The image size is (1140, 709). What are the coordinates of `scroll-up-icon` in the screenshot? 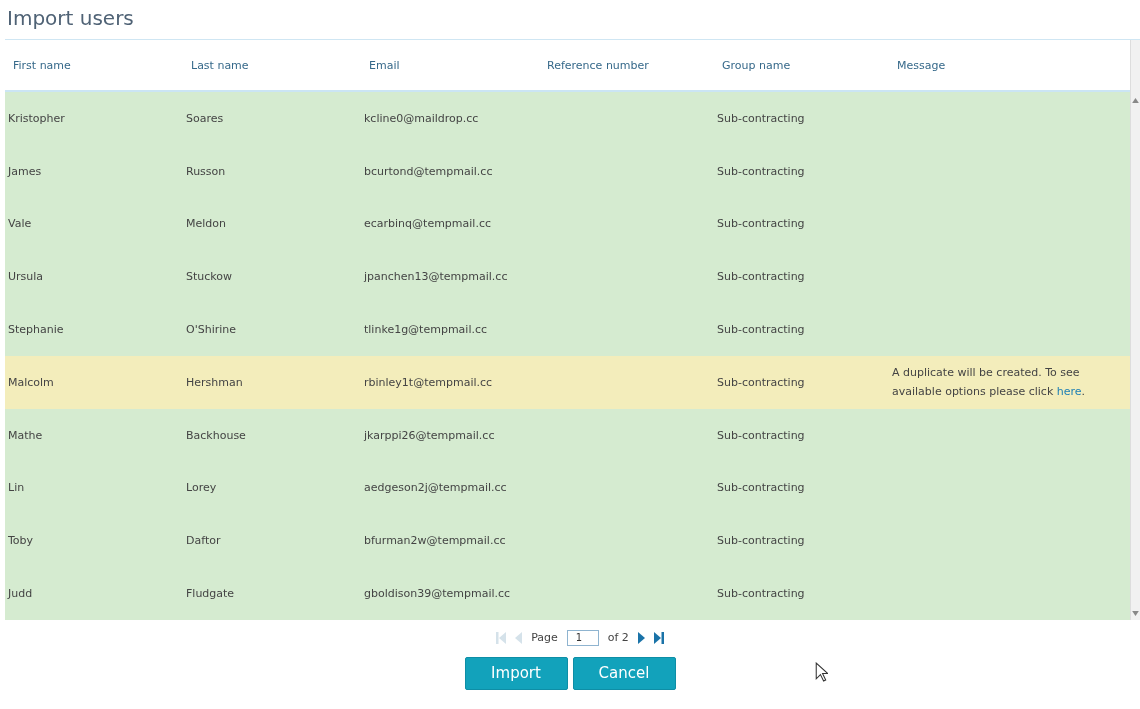 It's located at (1135, 100).